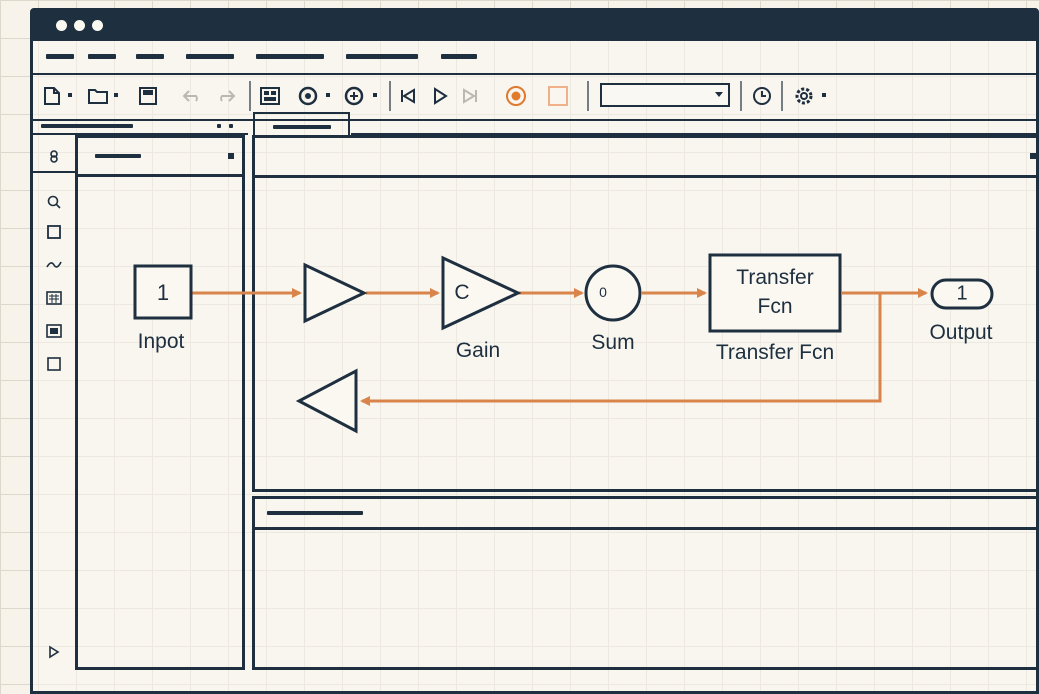 The image size is (1039, 694). What do you see at coordinates (775, 277) in the screenshot?
I see `transfer-fcn-text-line1: Transfer` at bounding box center [775, 277].